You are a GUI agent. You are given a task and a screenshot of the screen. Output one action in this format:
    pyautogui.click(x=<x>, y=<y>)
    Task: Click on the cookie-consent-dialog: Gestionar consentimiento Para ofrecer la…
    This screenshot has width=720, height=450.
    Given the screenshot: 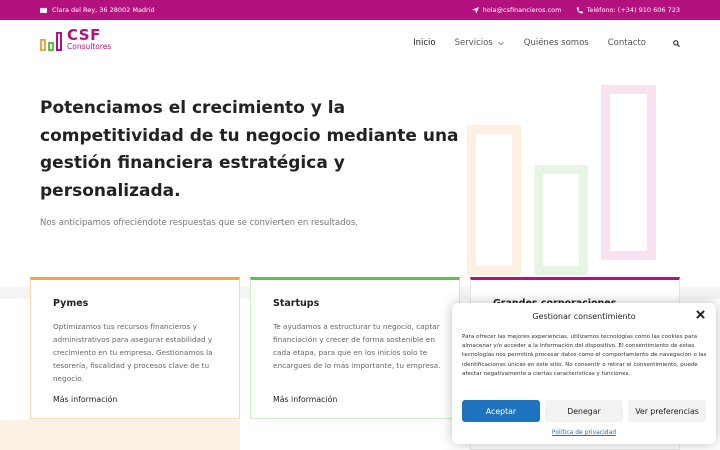 What is the action you would take?
    pyautogui.click(x=584, y=373)
    